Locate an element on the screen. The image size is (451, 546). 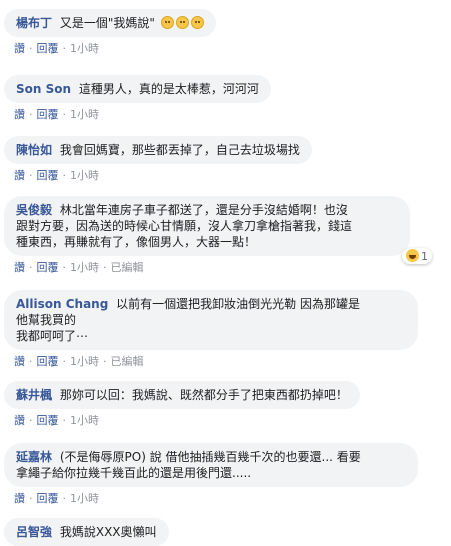
comment: Son Son 這種男人，真的是太棒惹，河河河 讚 · 回覆 · 1小時 is located at coordinates (137, 98).